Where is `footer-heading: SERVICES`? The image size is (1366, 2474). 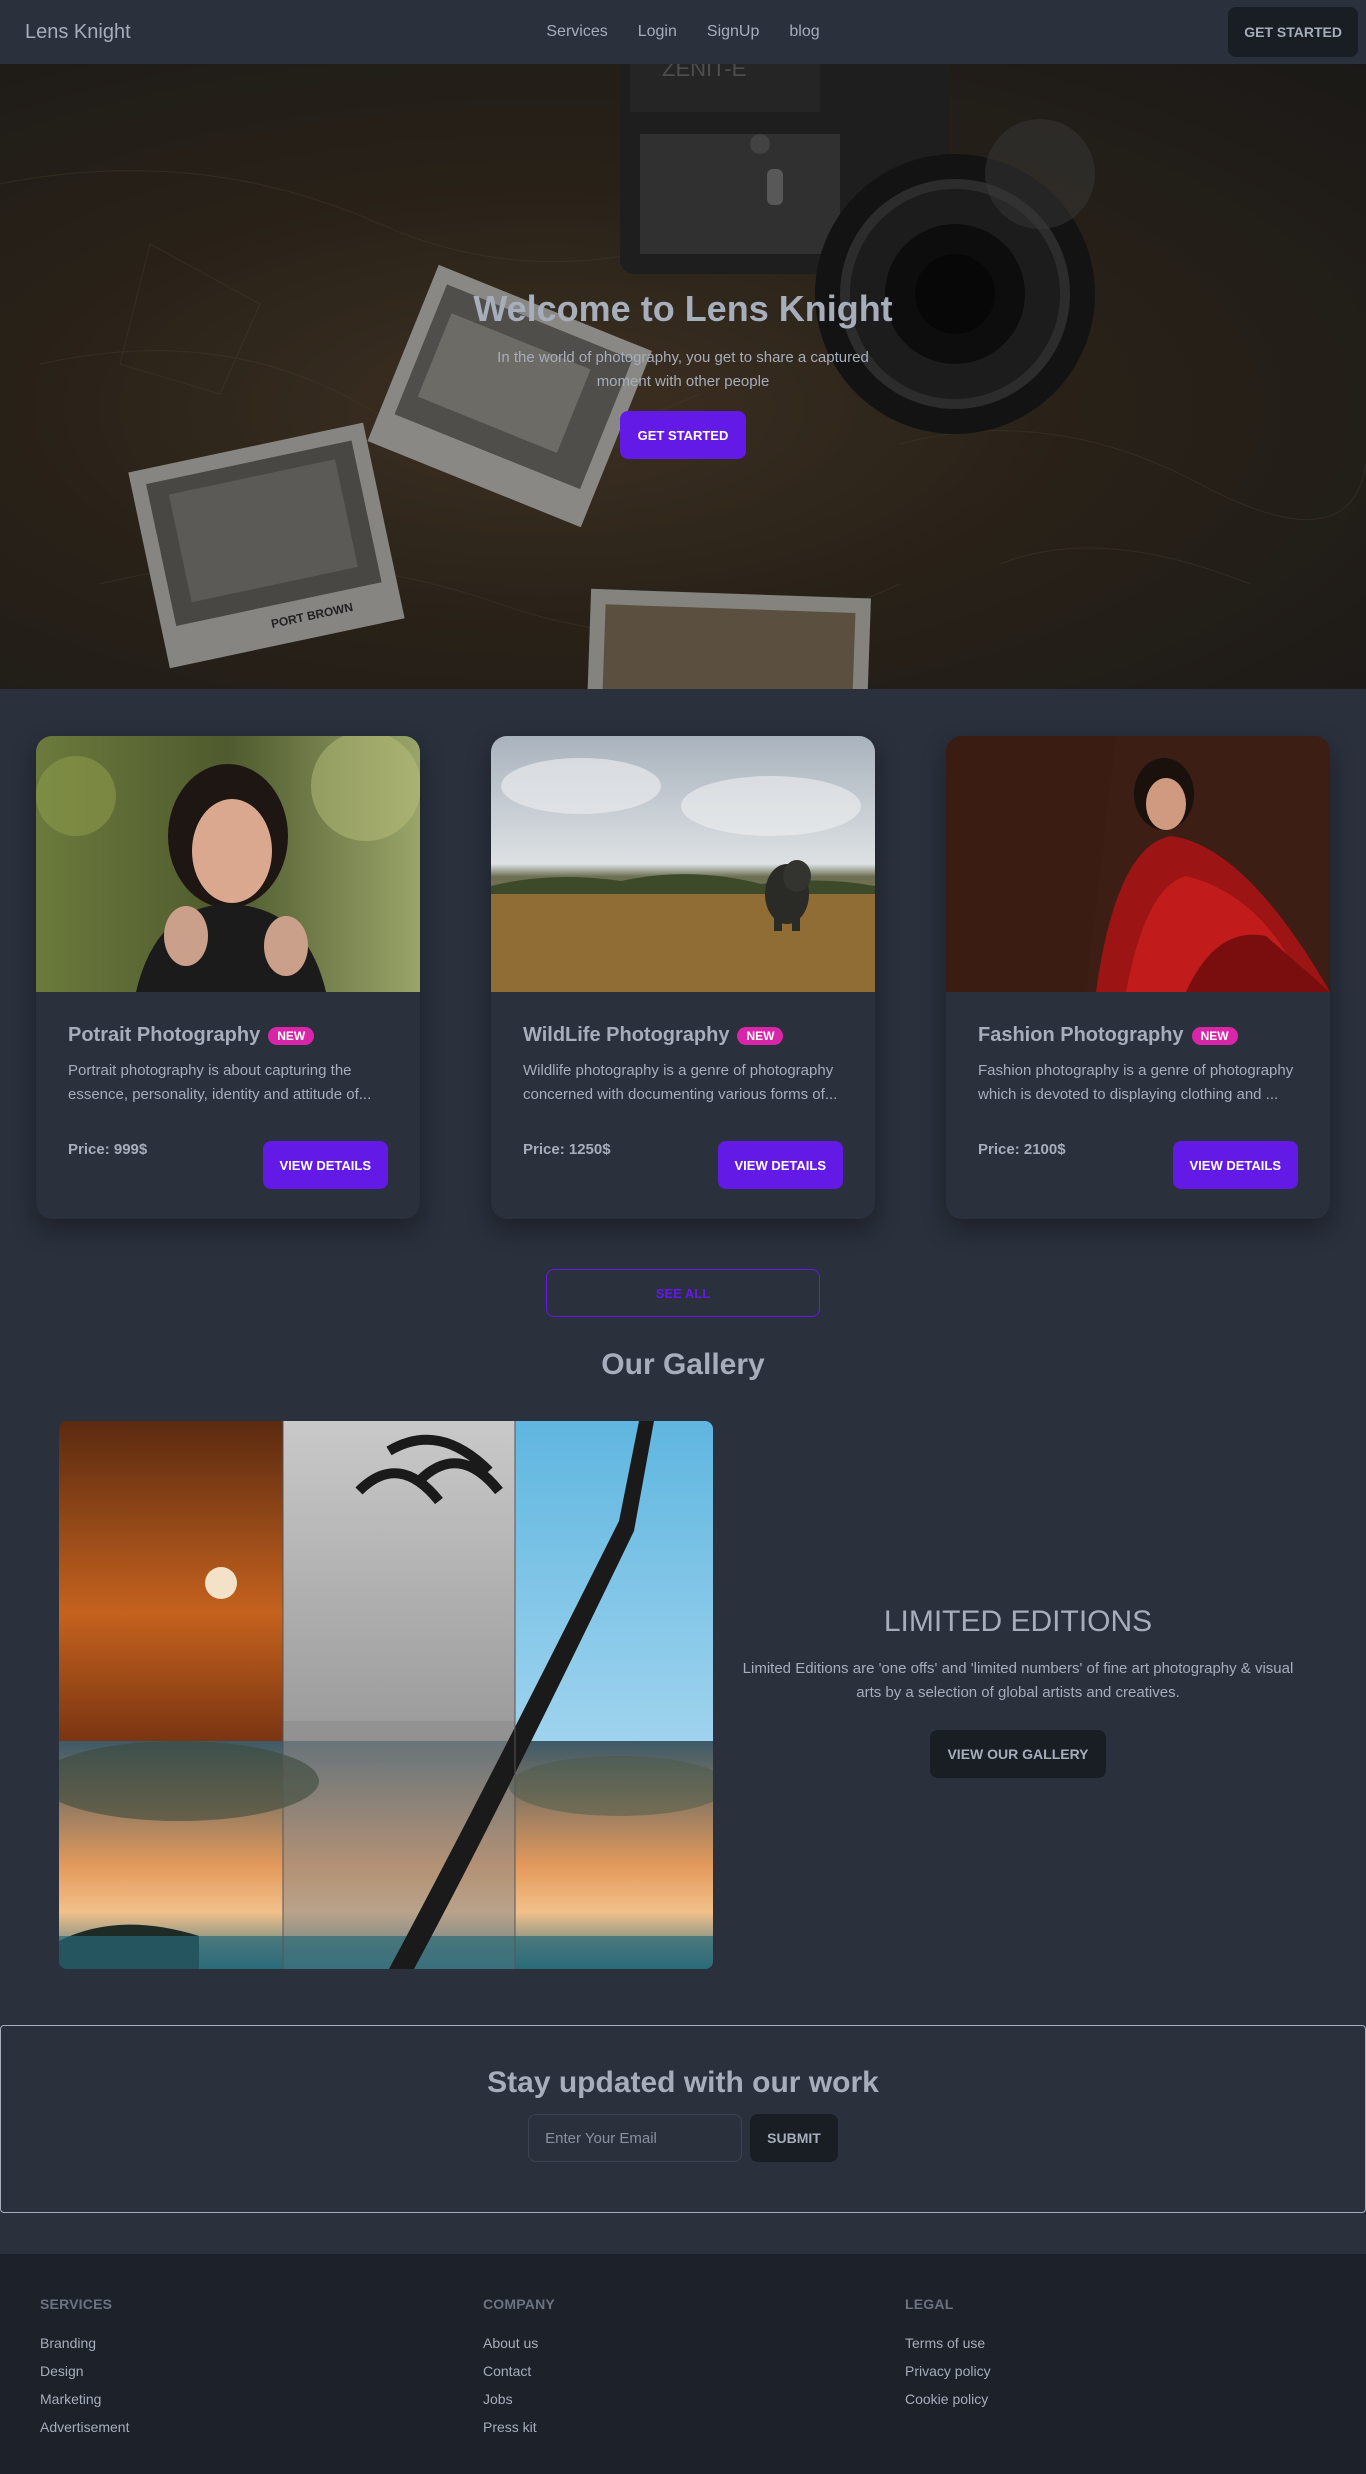
footer-heading: SERVICES is located at coordinates (76, 2304).